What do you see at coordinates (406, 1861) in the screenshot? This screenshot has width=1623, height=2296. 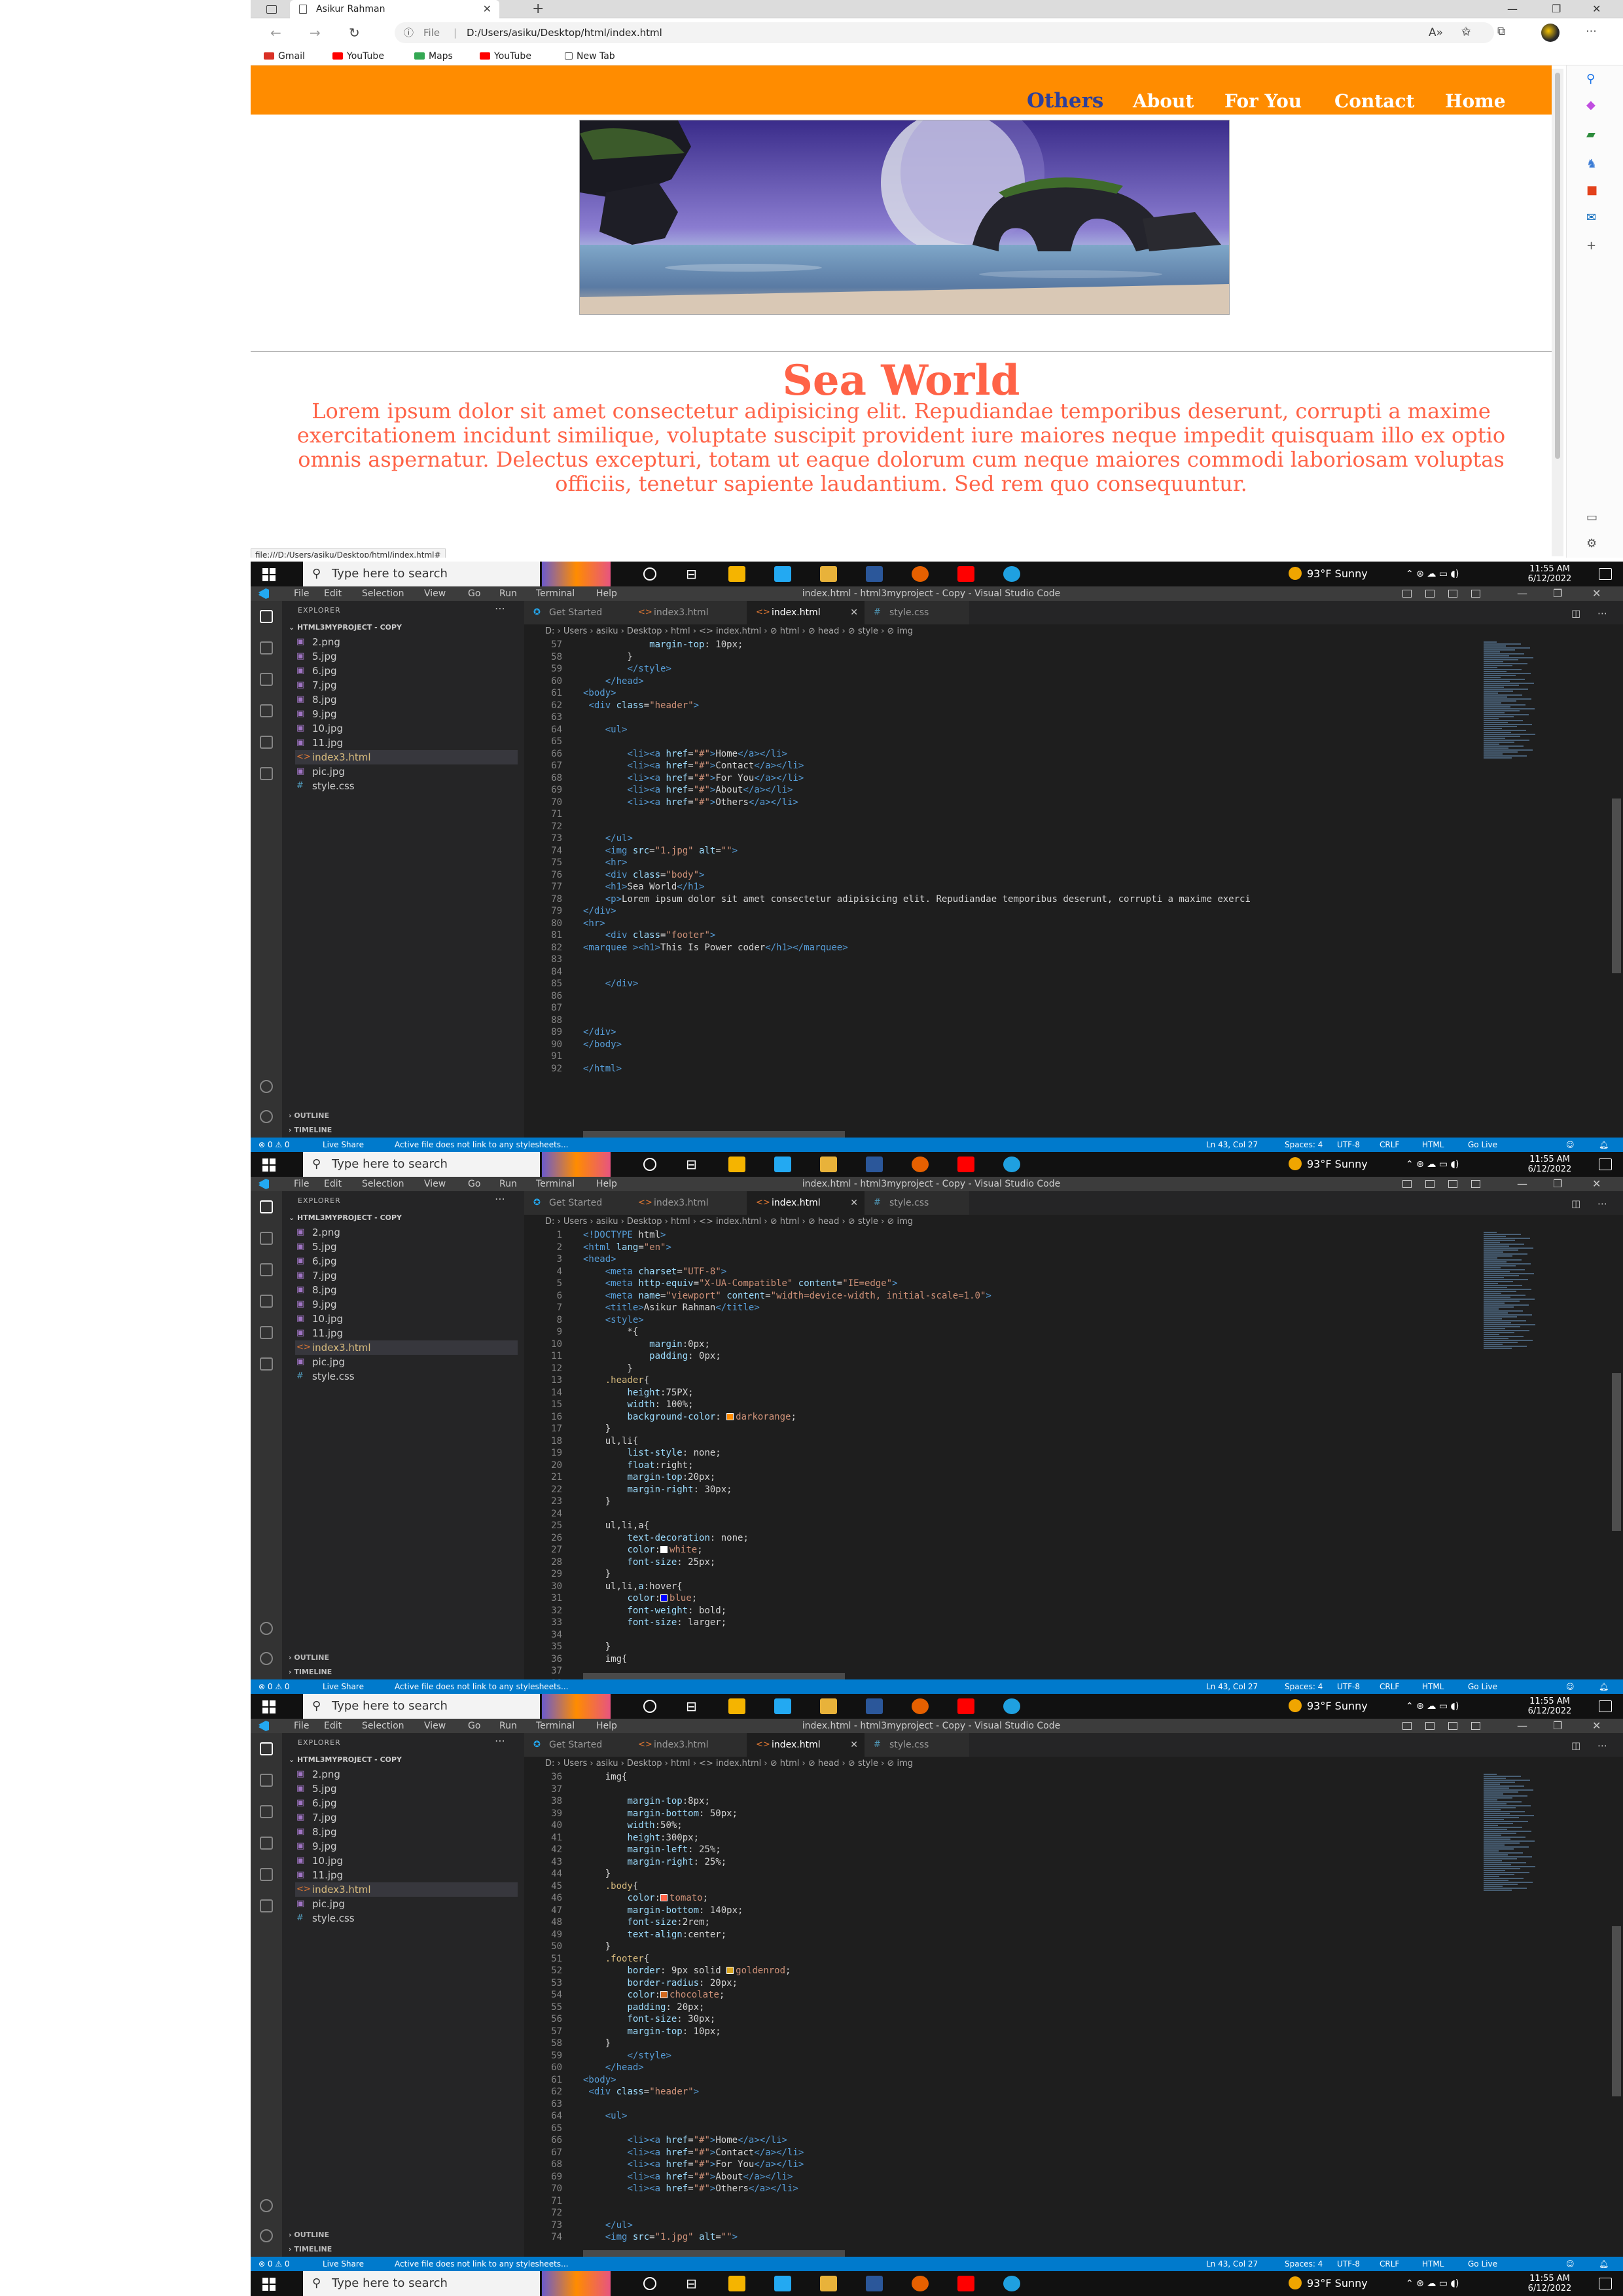 I see `file-item: ▣ 10.jpg` at bounding box center [406, 1861].